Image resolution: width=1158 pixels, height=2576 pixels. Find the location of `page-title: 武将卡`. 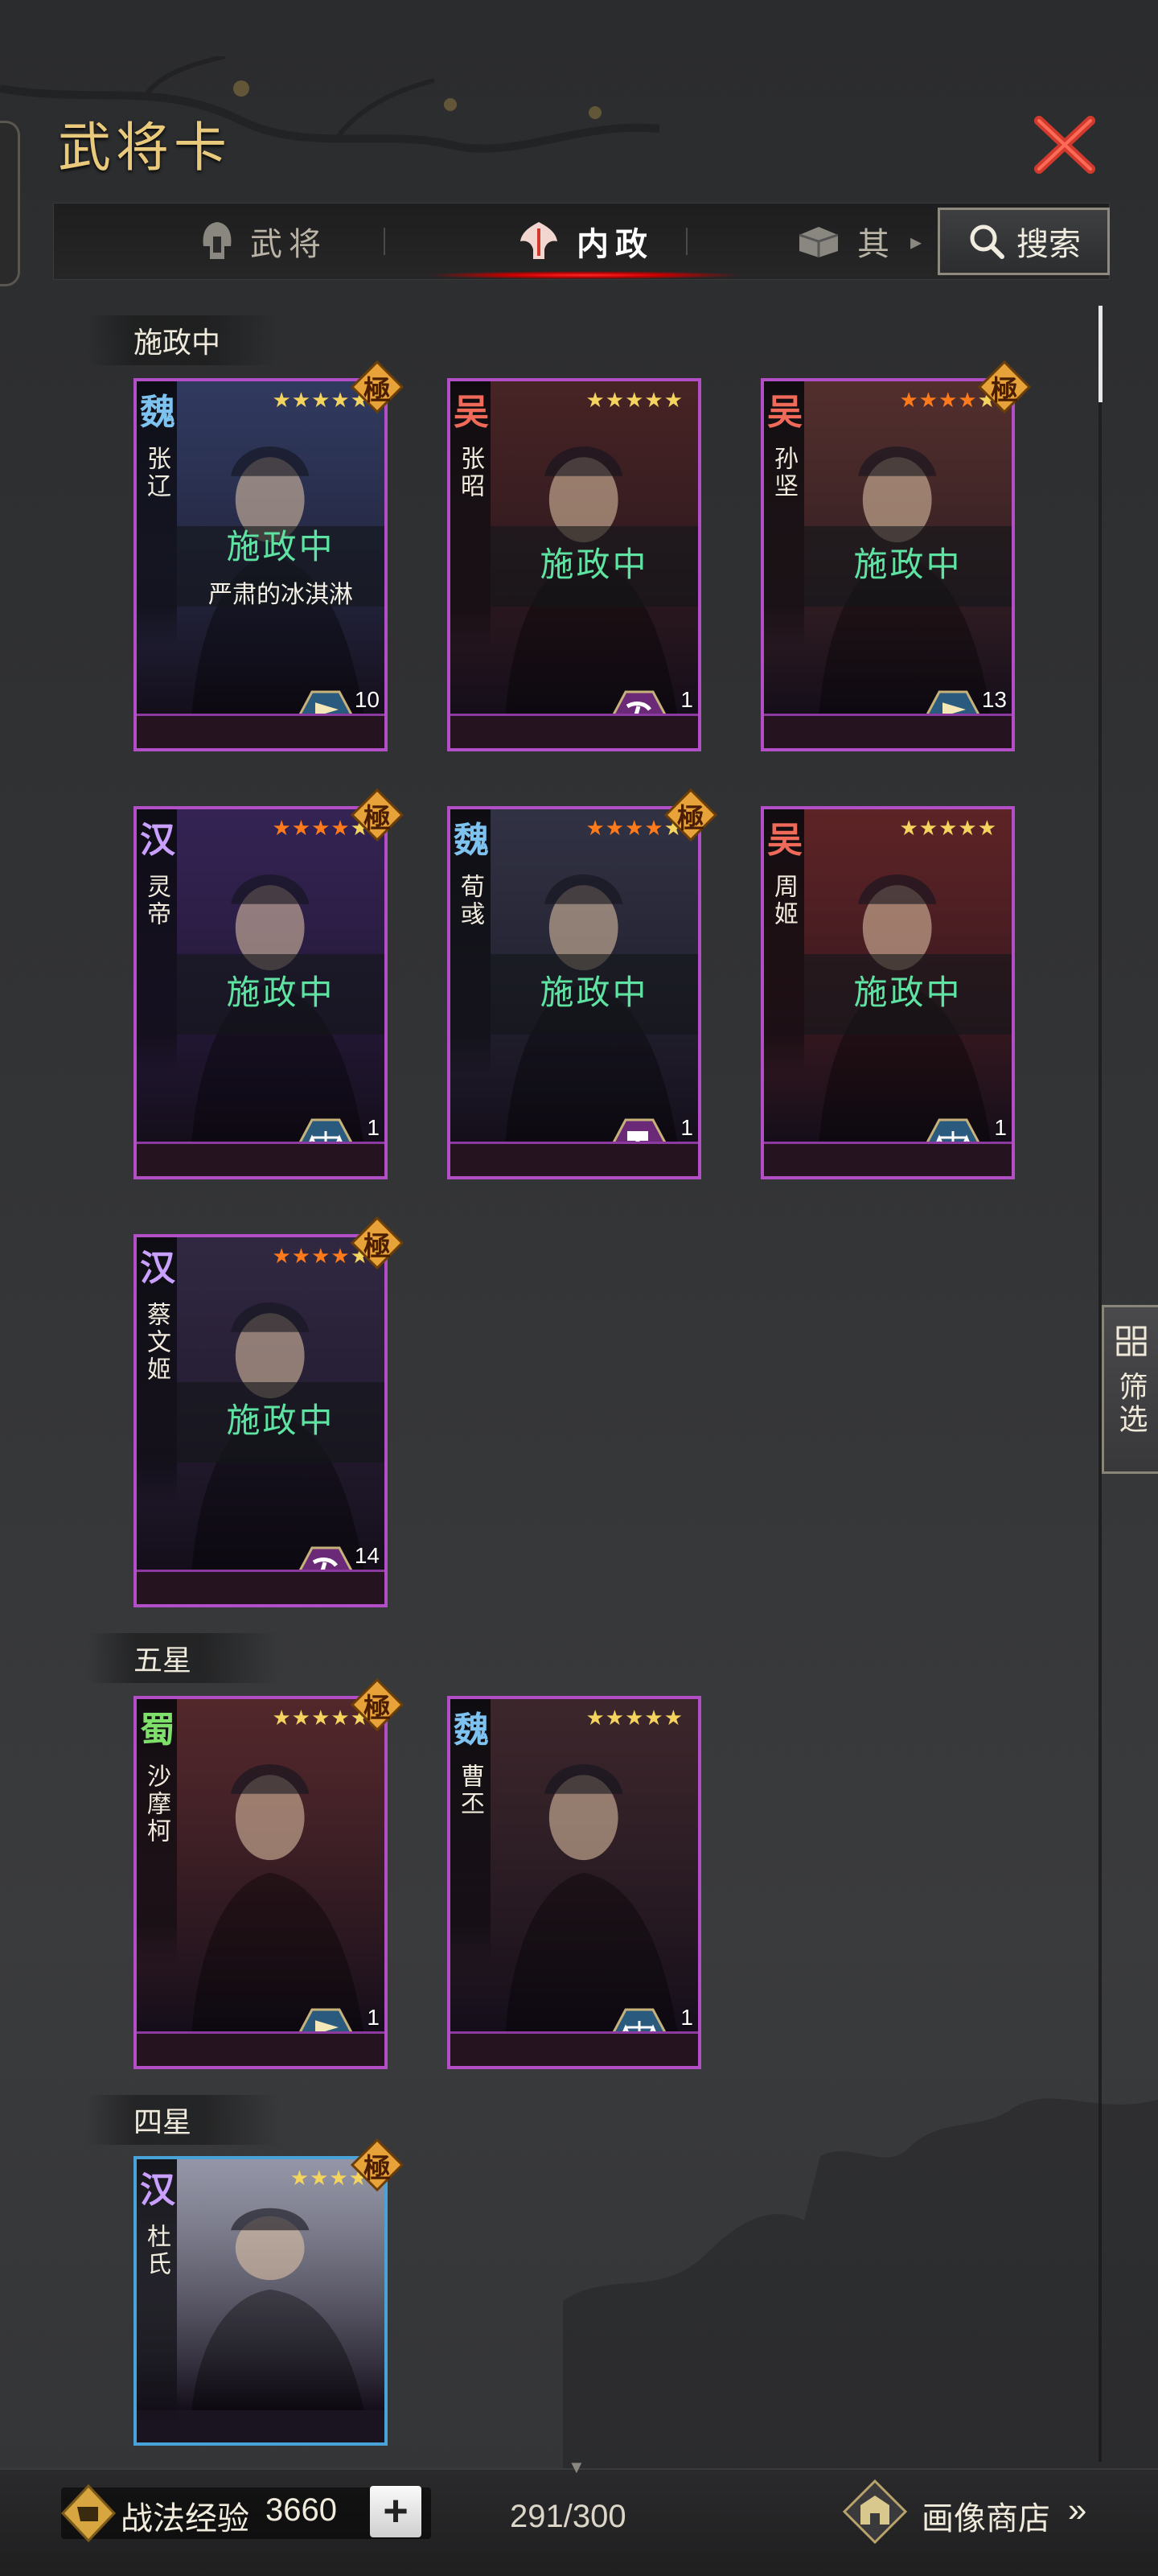

page-title: 武将卡 is located at coordinates (145, 148).